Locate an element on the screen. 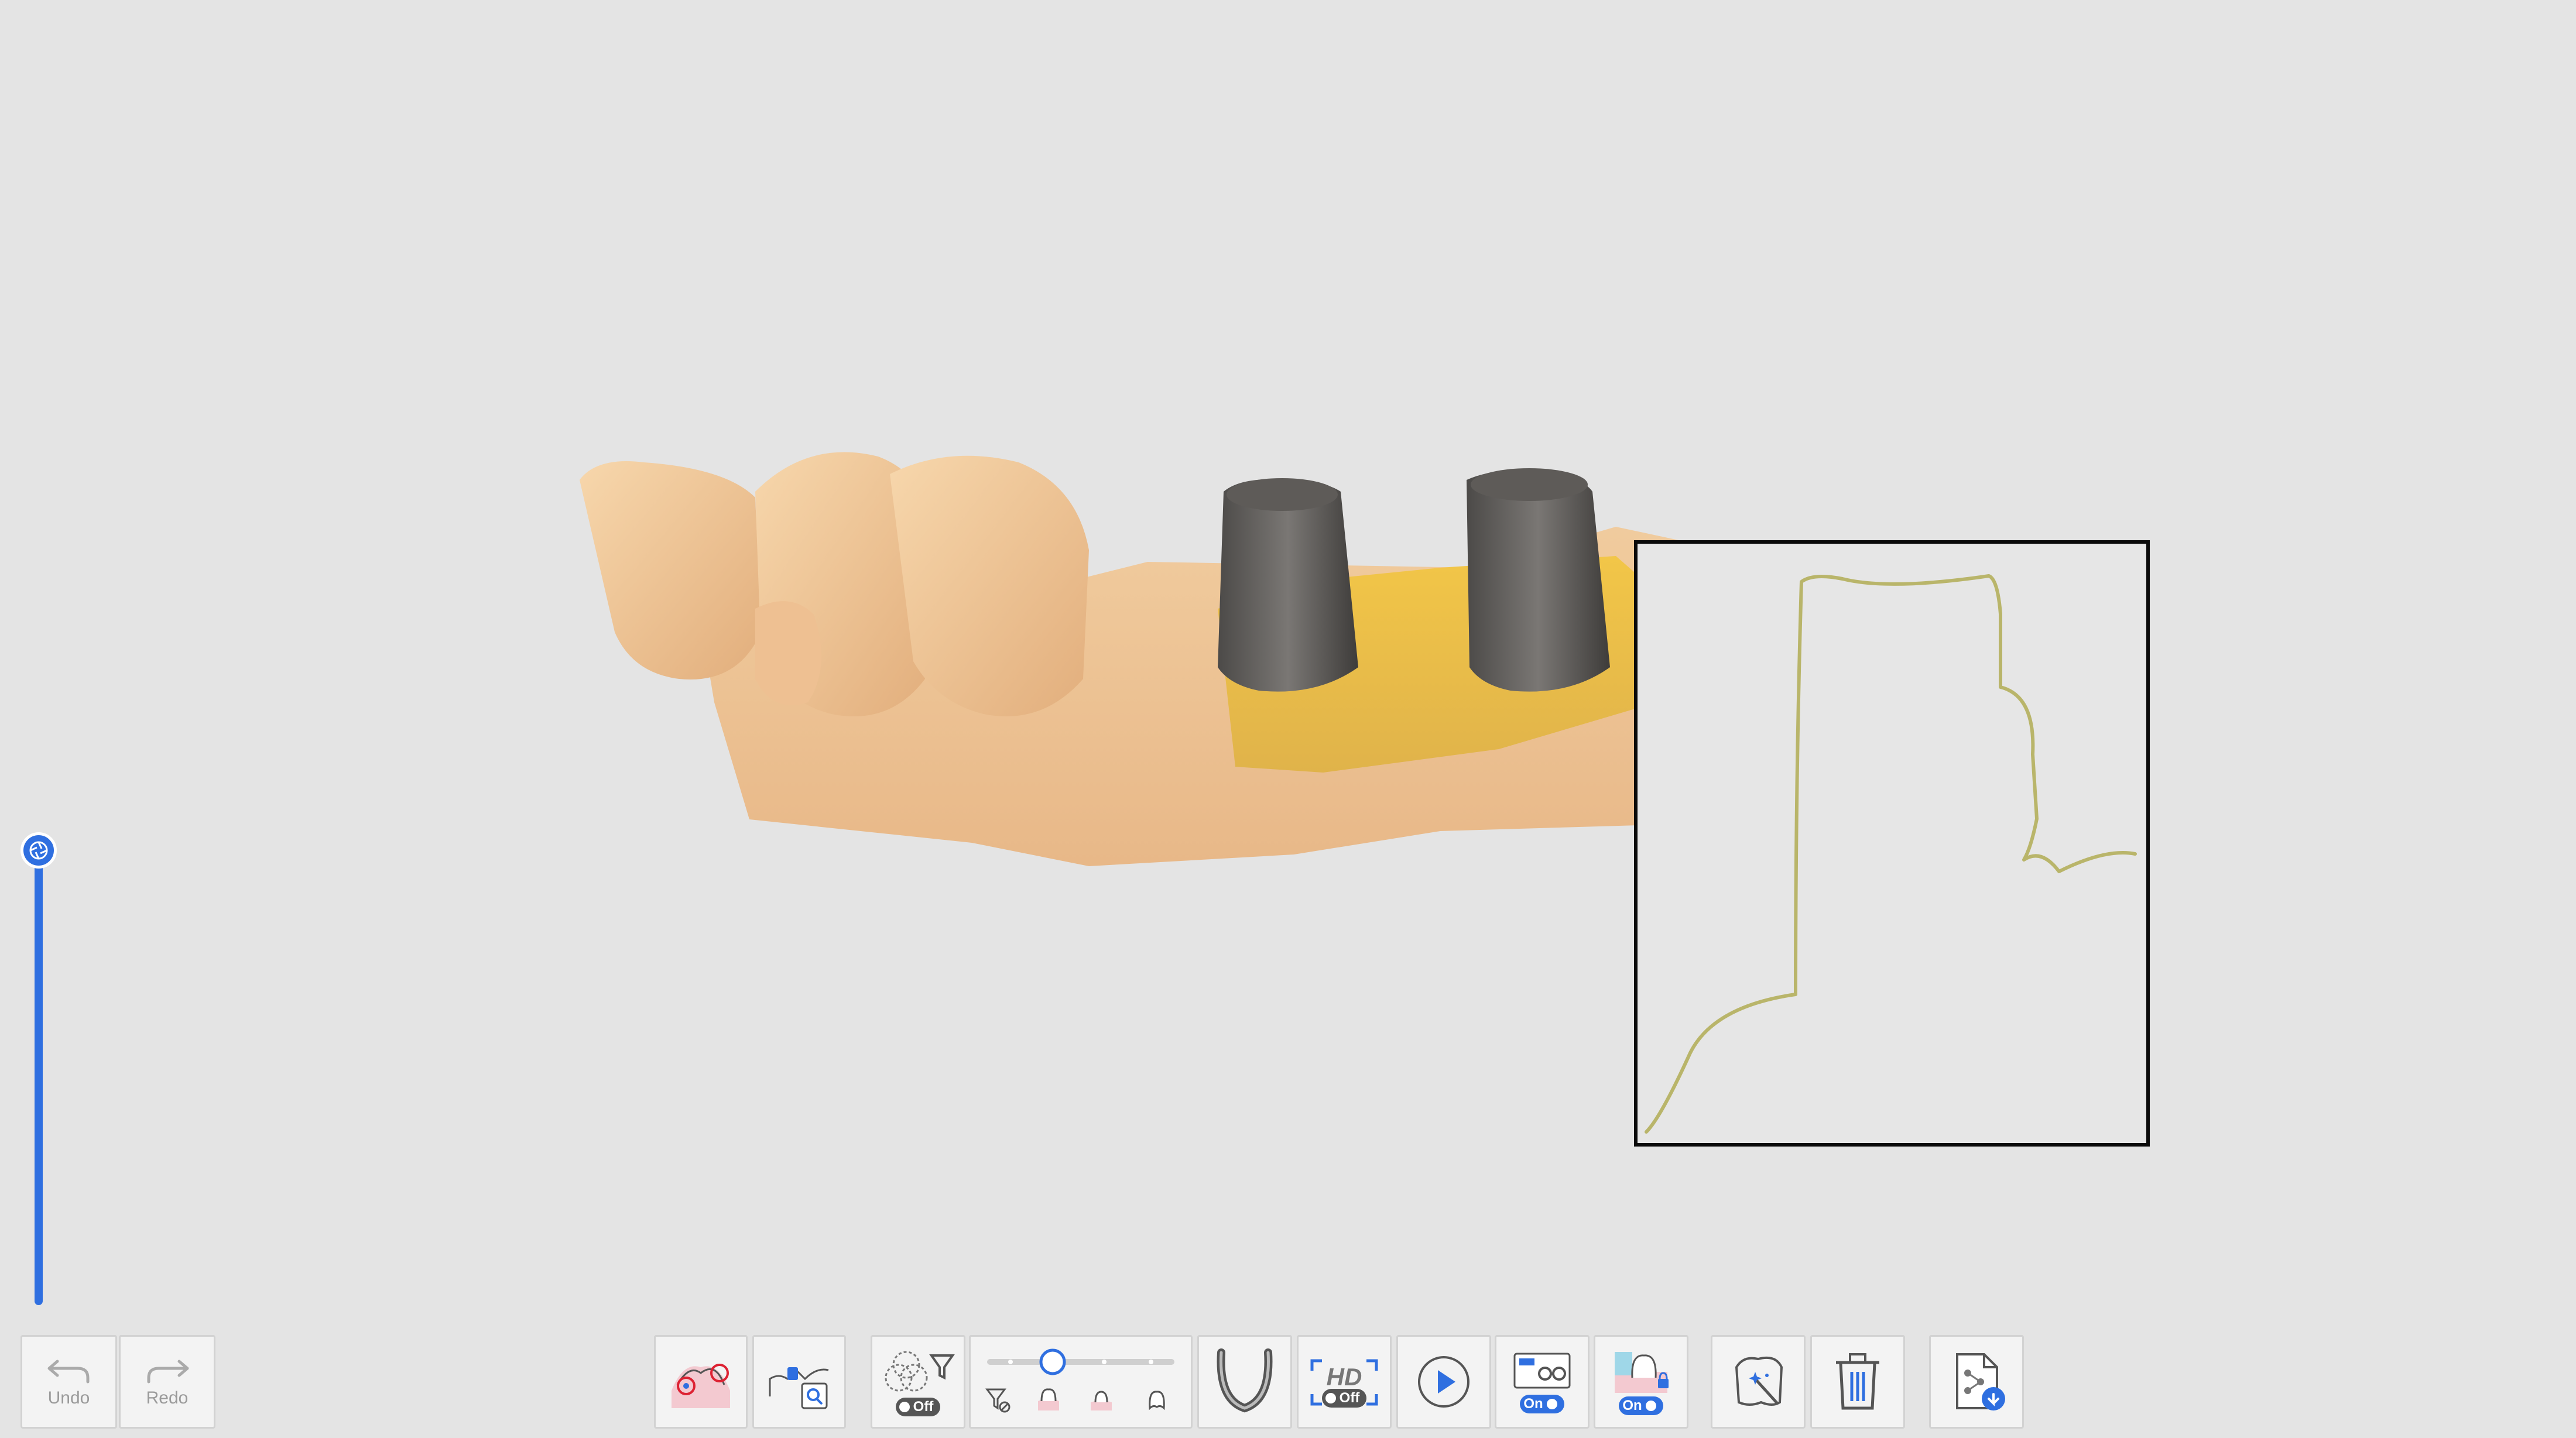 The height and width of the screenshot is (1438, 2576). arch-icon is located at coordinates (1245, 1380).